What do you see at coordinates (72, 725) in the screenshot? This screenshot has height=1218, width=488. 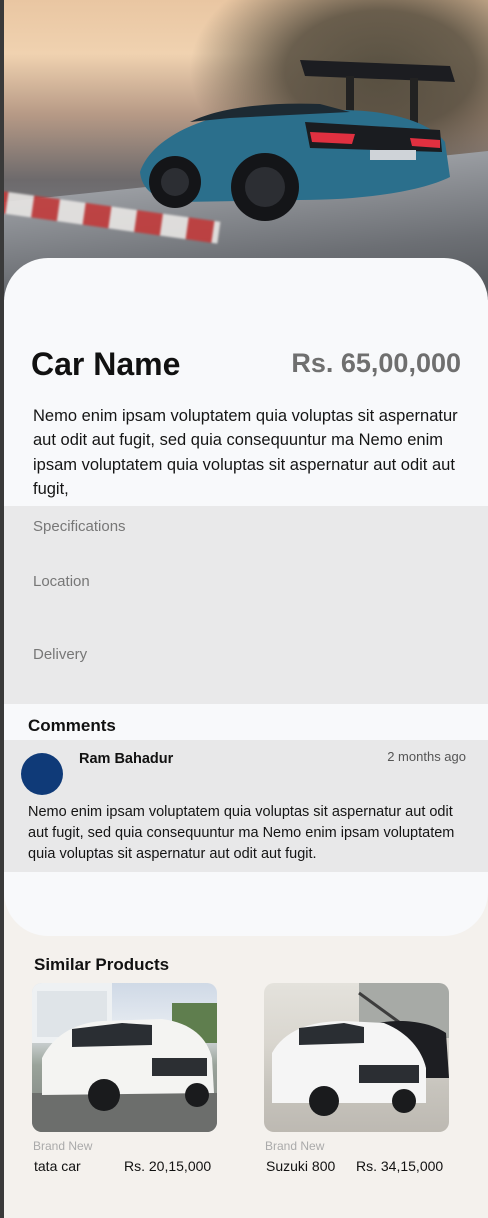 I see `comments-heading: Comments` at bounding box center [72, 725].